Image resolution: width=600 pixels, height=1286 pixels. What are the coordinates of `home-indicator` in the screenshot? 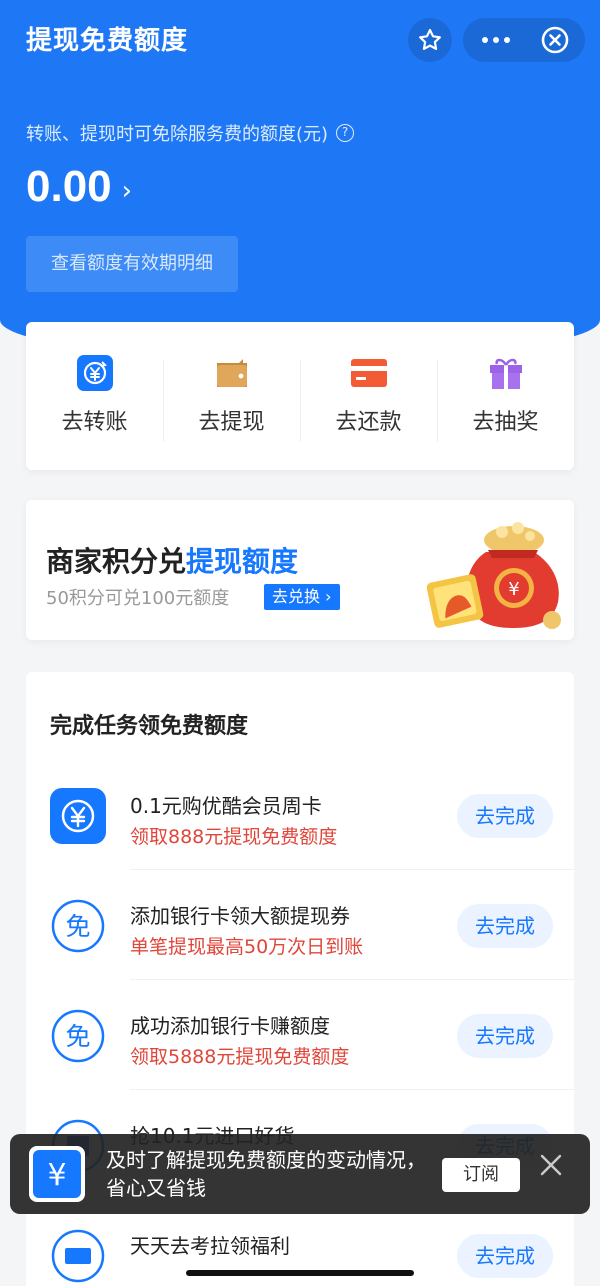 It's located at (300, 1273).